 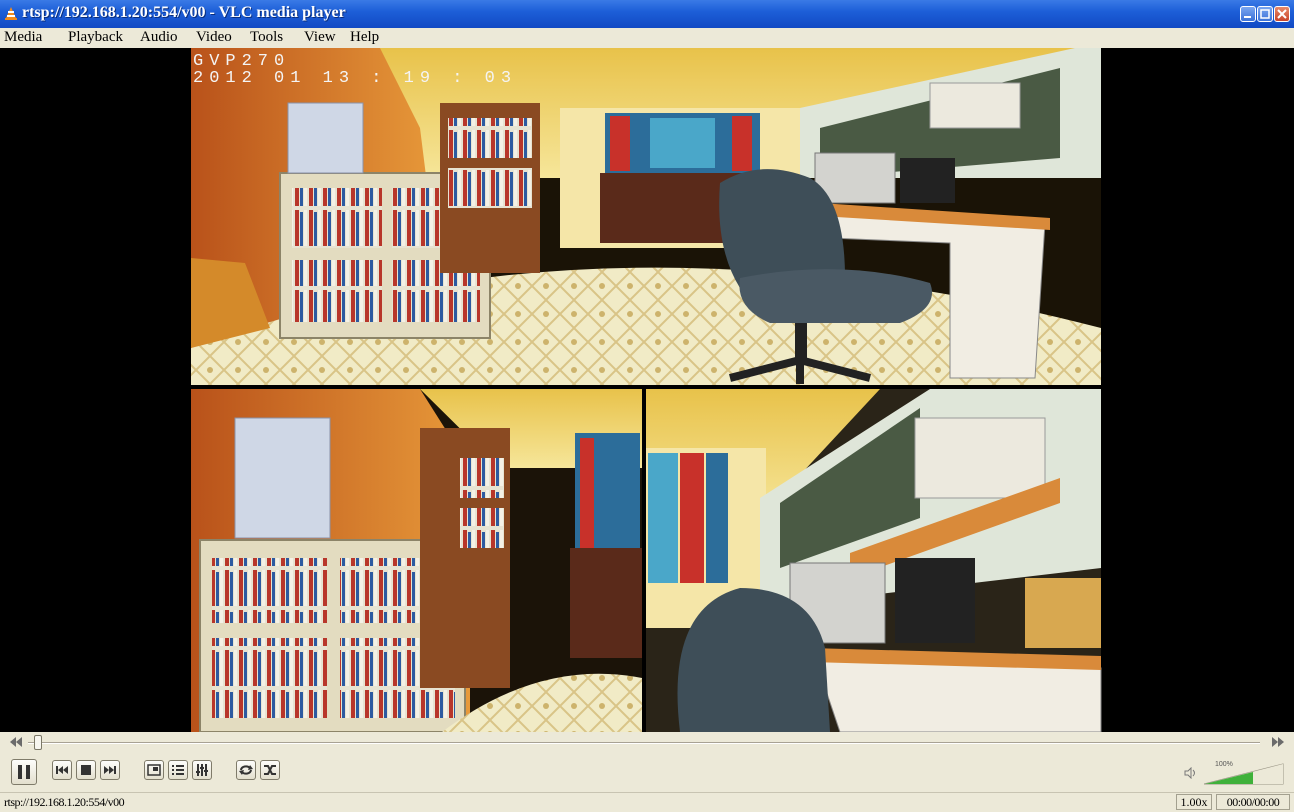 What do you see at coordinates (647, 773) in the screenshot?
I see `control-bar: 100%` at bounding box center [647, 773].